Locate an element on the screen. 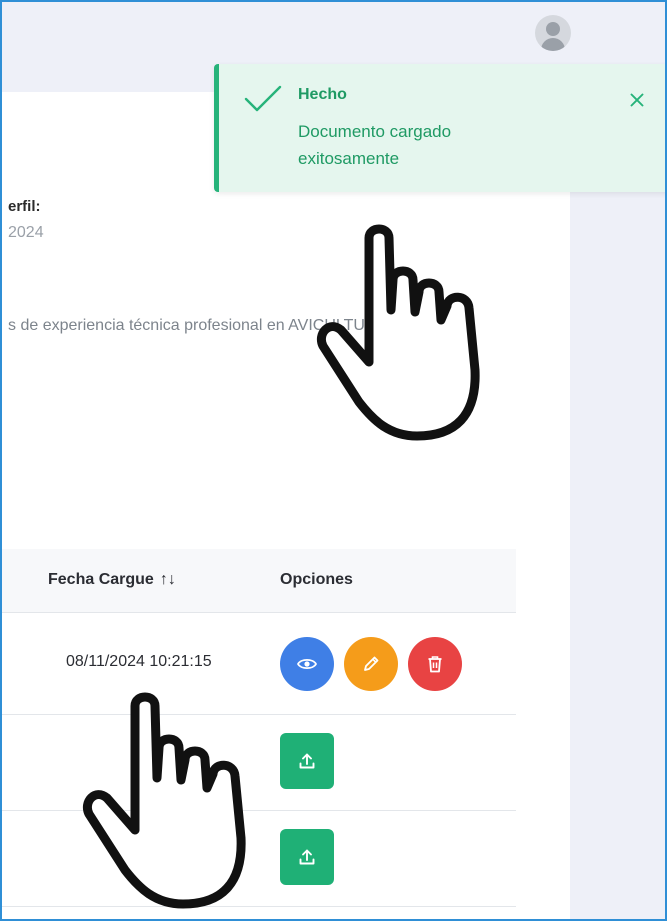  eye-icon is located at coordinates (307, 664).